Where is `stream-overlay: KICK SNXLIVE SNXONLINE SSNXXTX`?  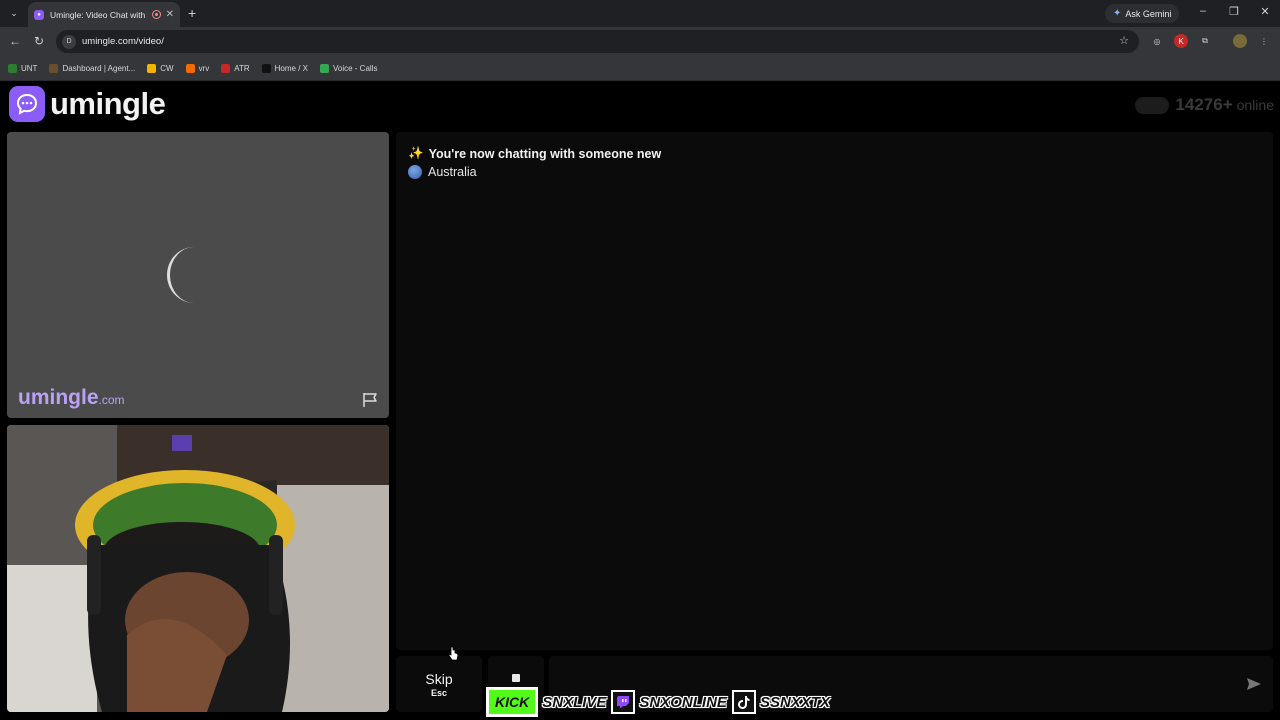 stream-overlay: KICK SNXLIVE SNXONLINE SSNXXTX is located at coordinates (660, 702).